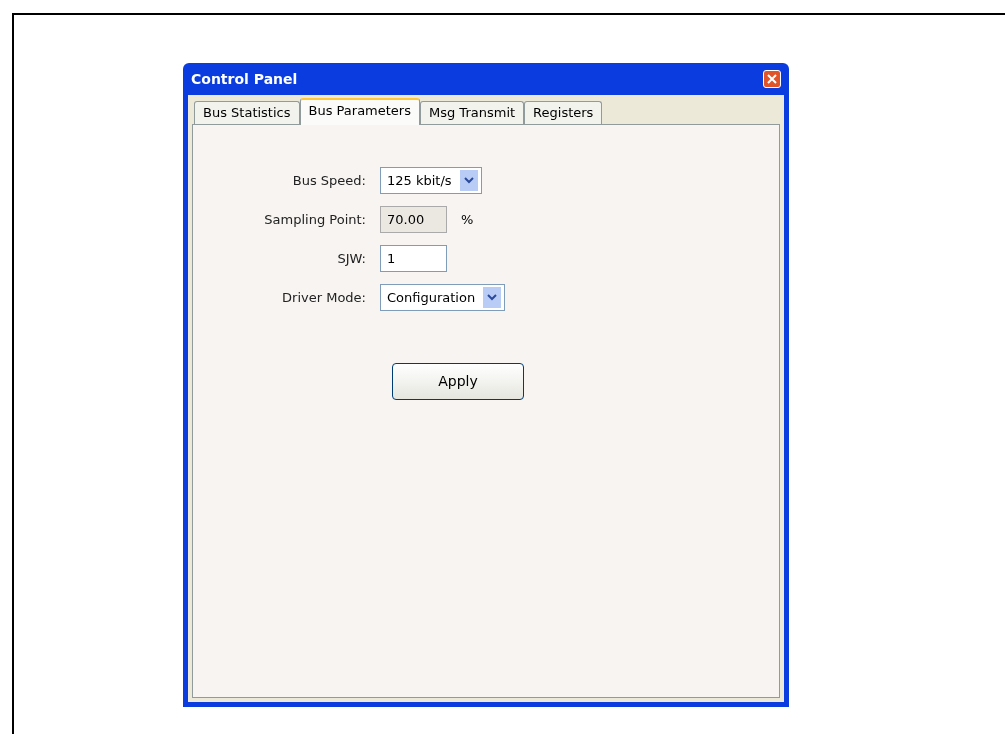 Image resolution: width=1005 pixels, height=734 pixels. I want to click on window-title: Control Panel, so click(244, 79).